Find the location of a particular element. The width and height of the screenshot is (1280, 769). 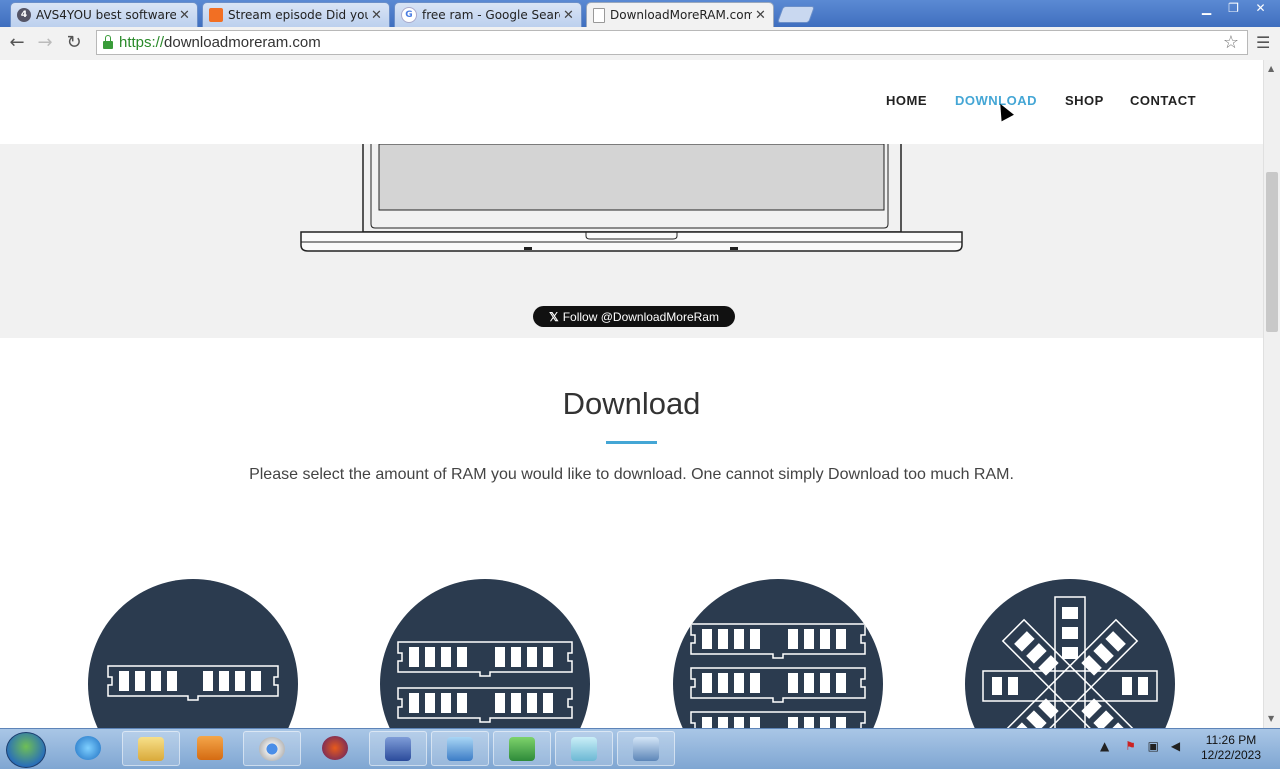

taskbar-network is located at coordinates (646, 748).